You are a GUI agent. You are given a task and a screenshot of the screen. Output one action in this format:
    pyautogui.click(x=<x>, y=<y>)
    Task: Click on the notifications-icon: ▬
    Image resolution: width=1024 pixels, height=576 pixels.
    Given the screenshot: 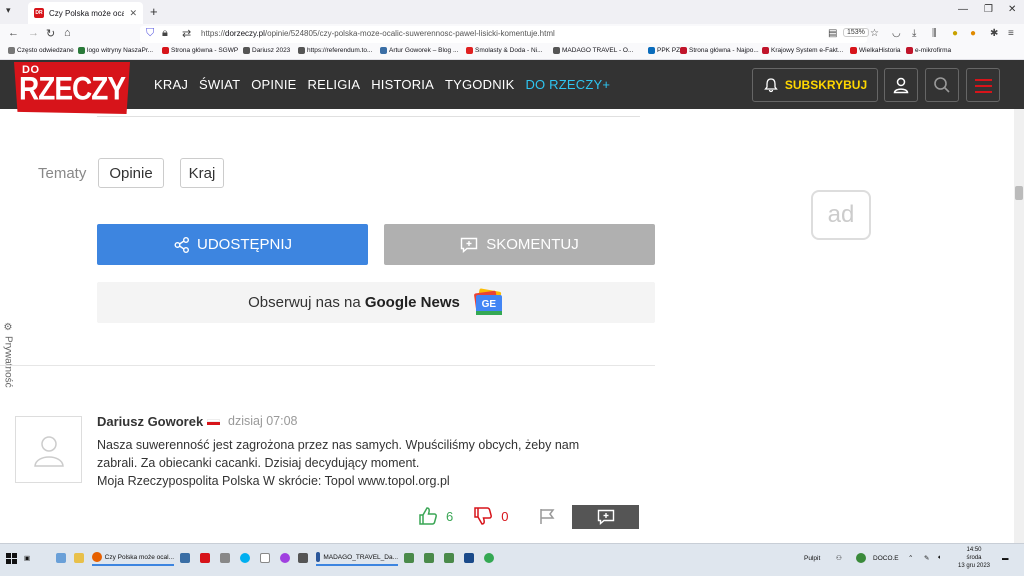 What is the action you would take?
    pyautogui.click(x=1005, y=558)
    